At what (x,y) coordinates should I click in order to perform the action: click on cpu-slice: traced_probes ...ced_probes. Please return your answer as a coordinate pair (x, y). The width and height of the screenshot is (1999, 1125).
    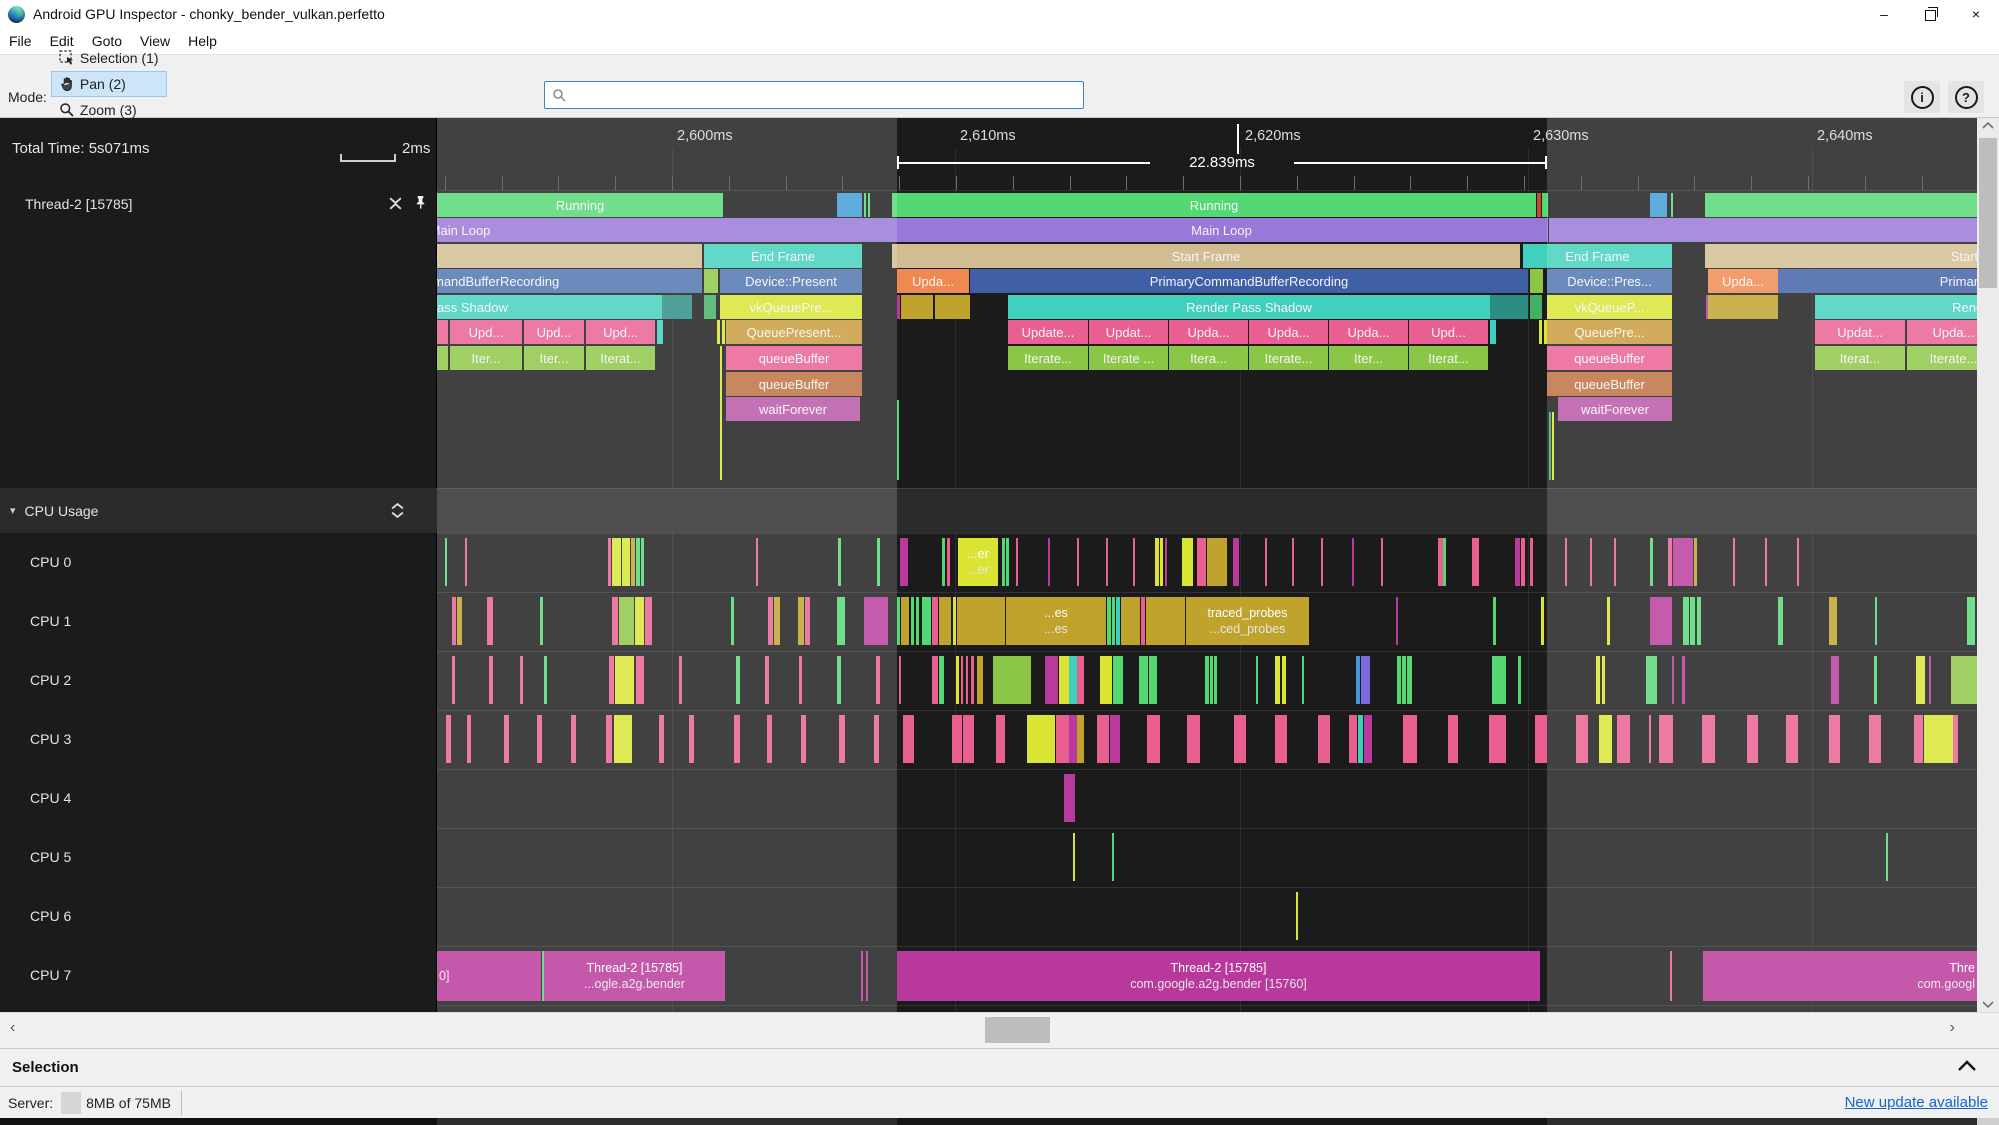
    Looking at the image, I should click on (1247, 621).